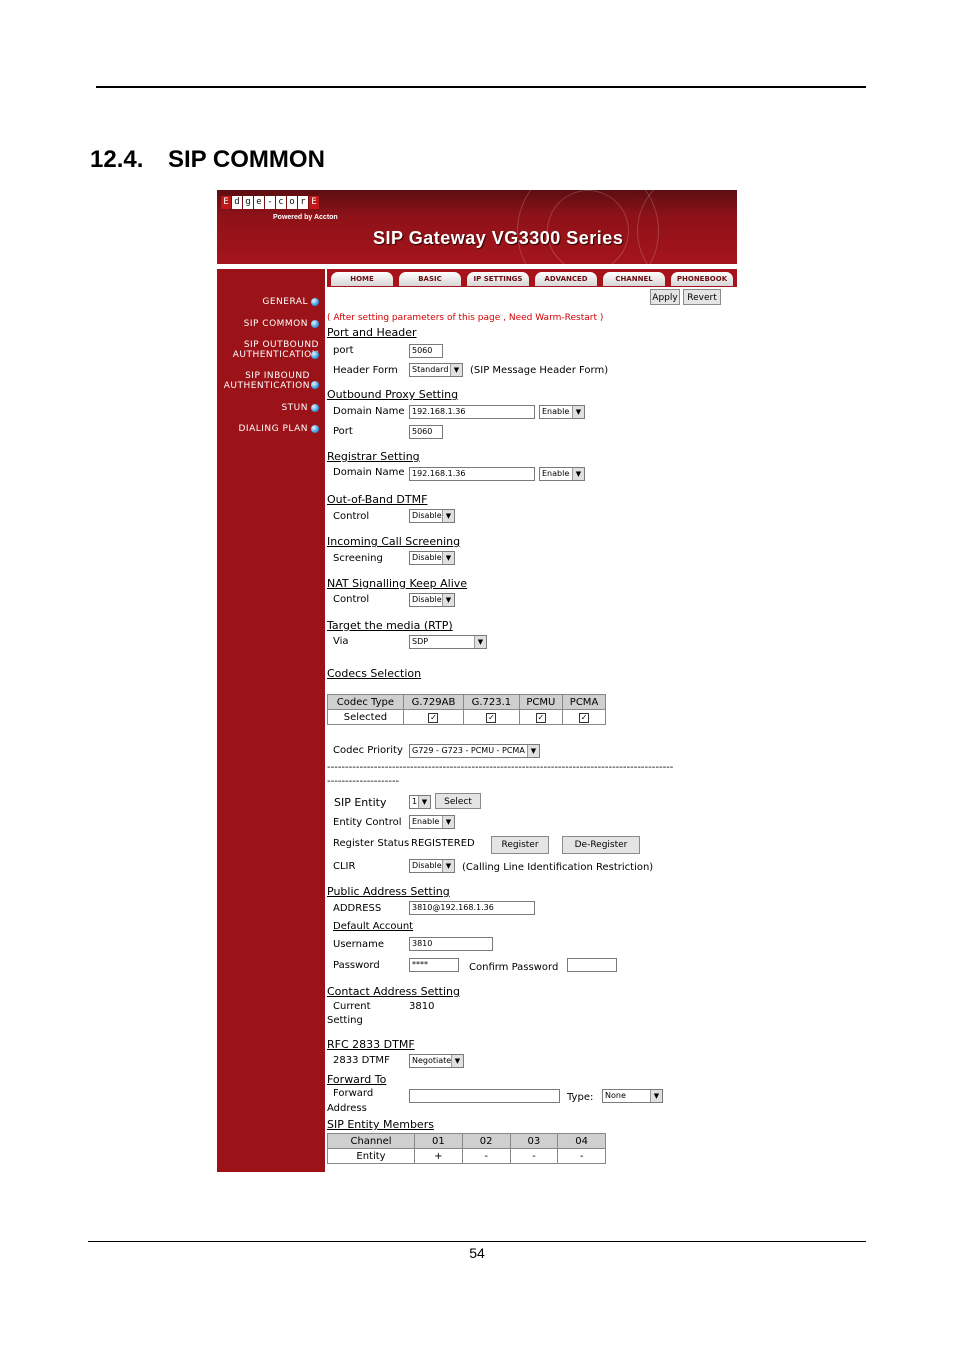 The image size is (954, 1351). Describe the element at coordinates (369, 472) in the screenshot. I see `registrar-domain-label: Domain Name` at that location.